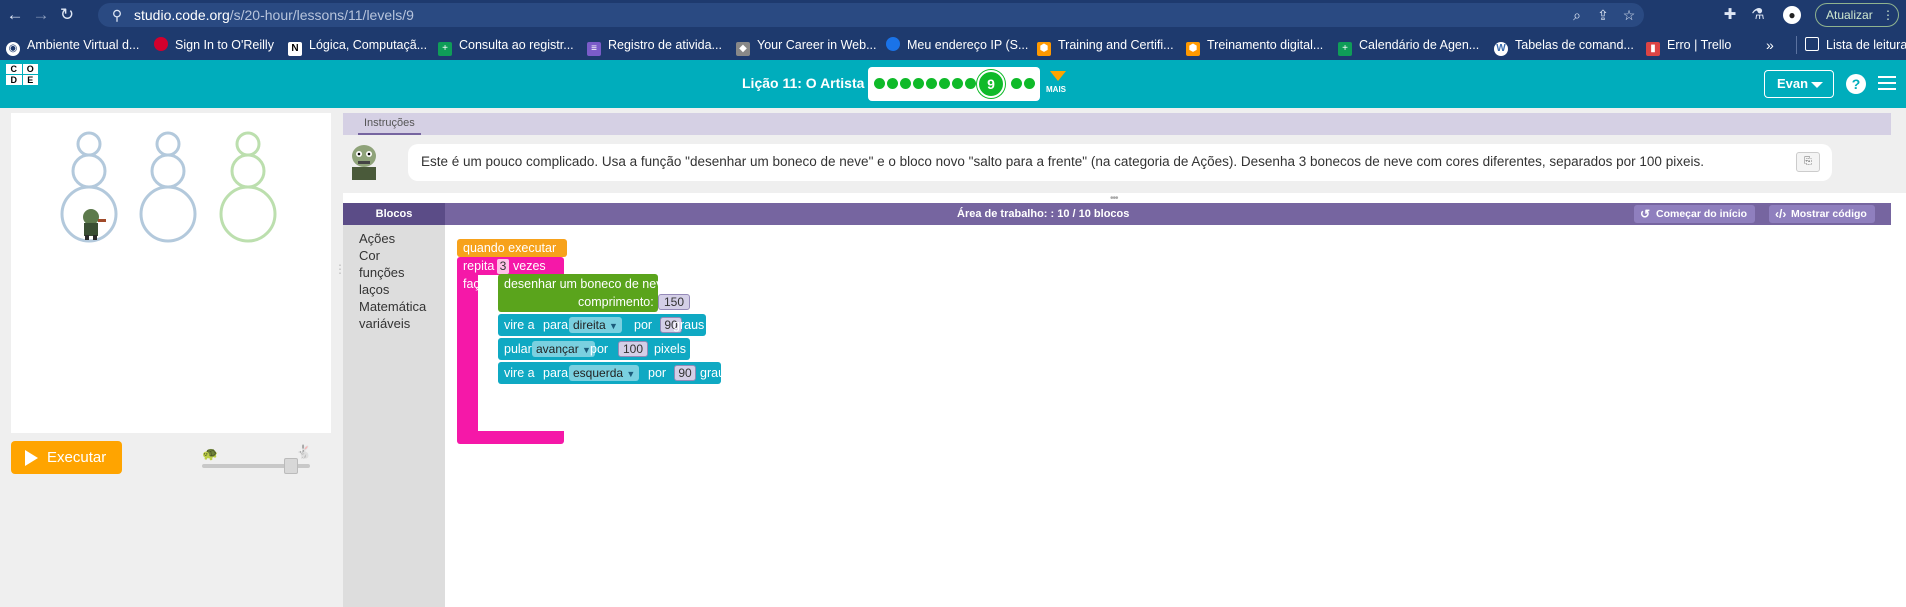  What do you see at coordinates (1653, 49) in the screenshot?
I see `trello-icon: ▮` at bounding box center [1653, 49].